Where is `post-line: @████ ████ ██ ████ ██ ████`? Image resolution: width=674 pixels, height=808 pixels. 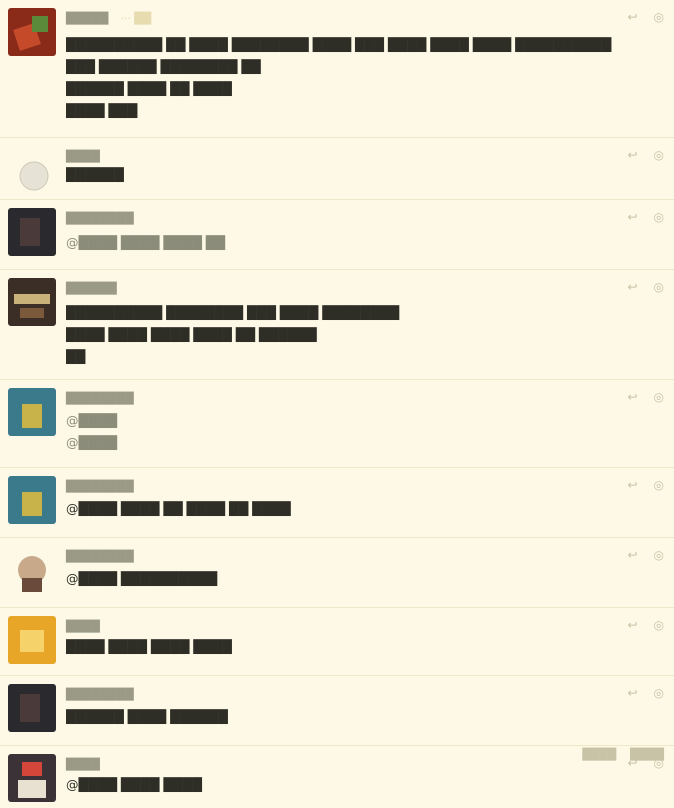 post-line: @████ ████ ██ ████ ██ ████ is located at coordinates (178, 508).